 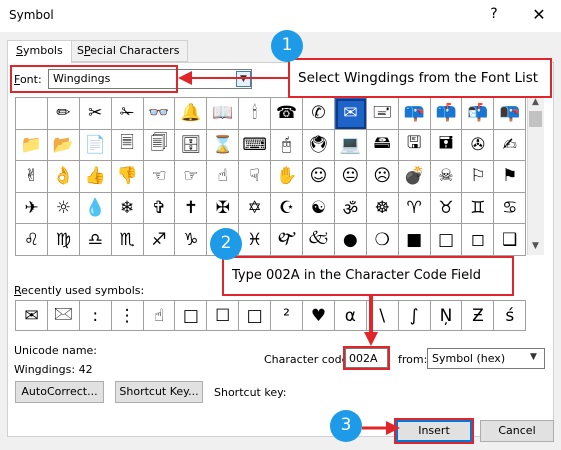 What do you see at coordinates (255, 208) in the screenshot?
I see `symbol-cell: ✡` at bounding box center [255, 208].